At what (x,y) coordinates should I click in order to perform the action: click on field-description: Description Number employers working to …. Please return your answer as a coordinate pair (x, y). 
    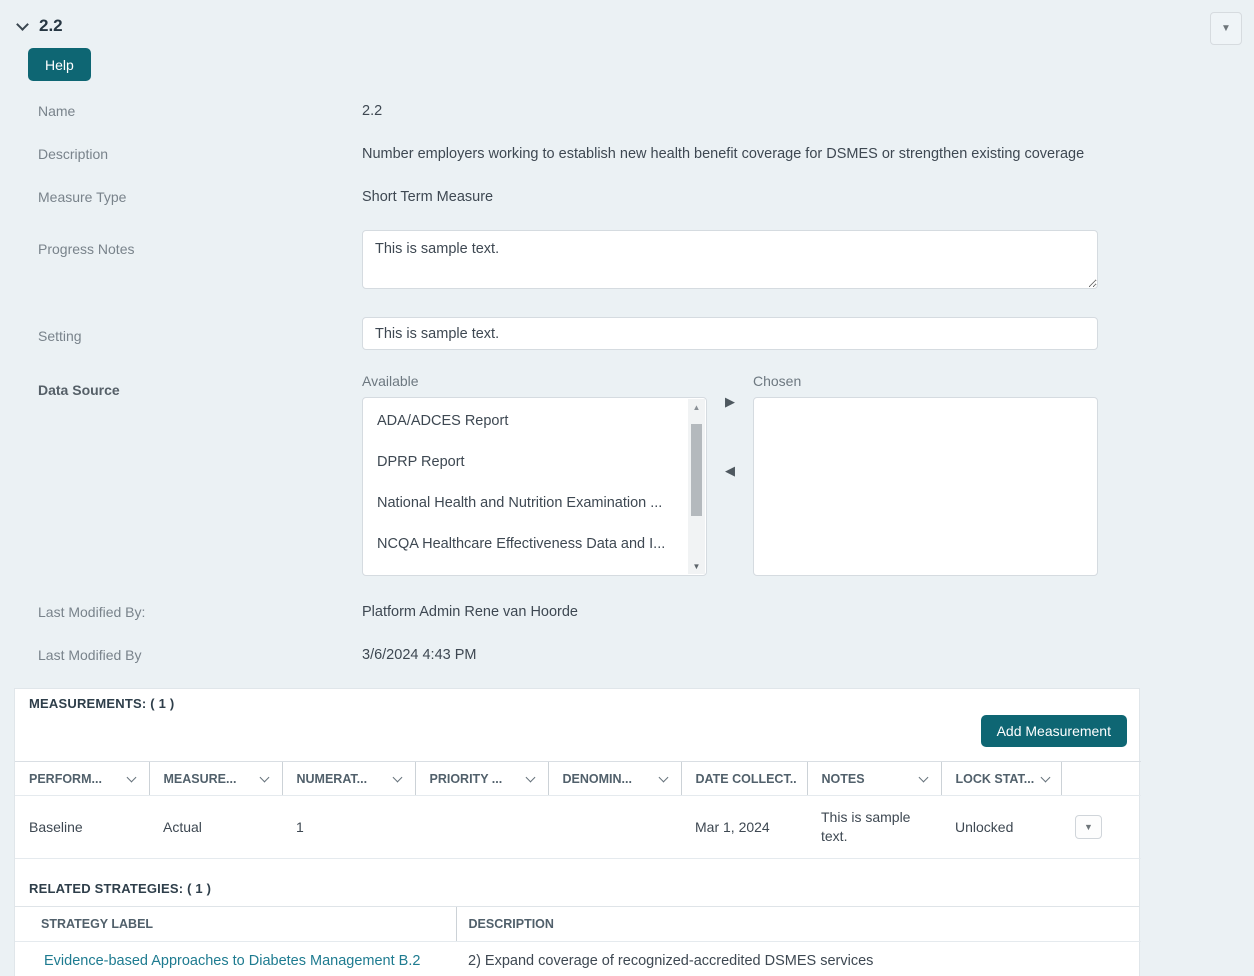
    Looking at the image, I should click on (627, 155).